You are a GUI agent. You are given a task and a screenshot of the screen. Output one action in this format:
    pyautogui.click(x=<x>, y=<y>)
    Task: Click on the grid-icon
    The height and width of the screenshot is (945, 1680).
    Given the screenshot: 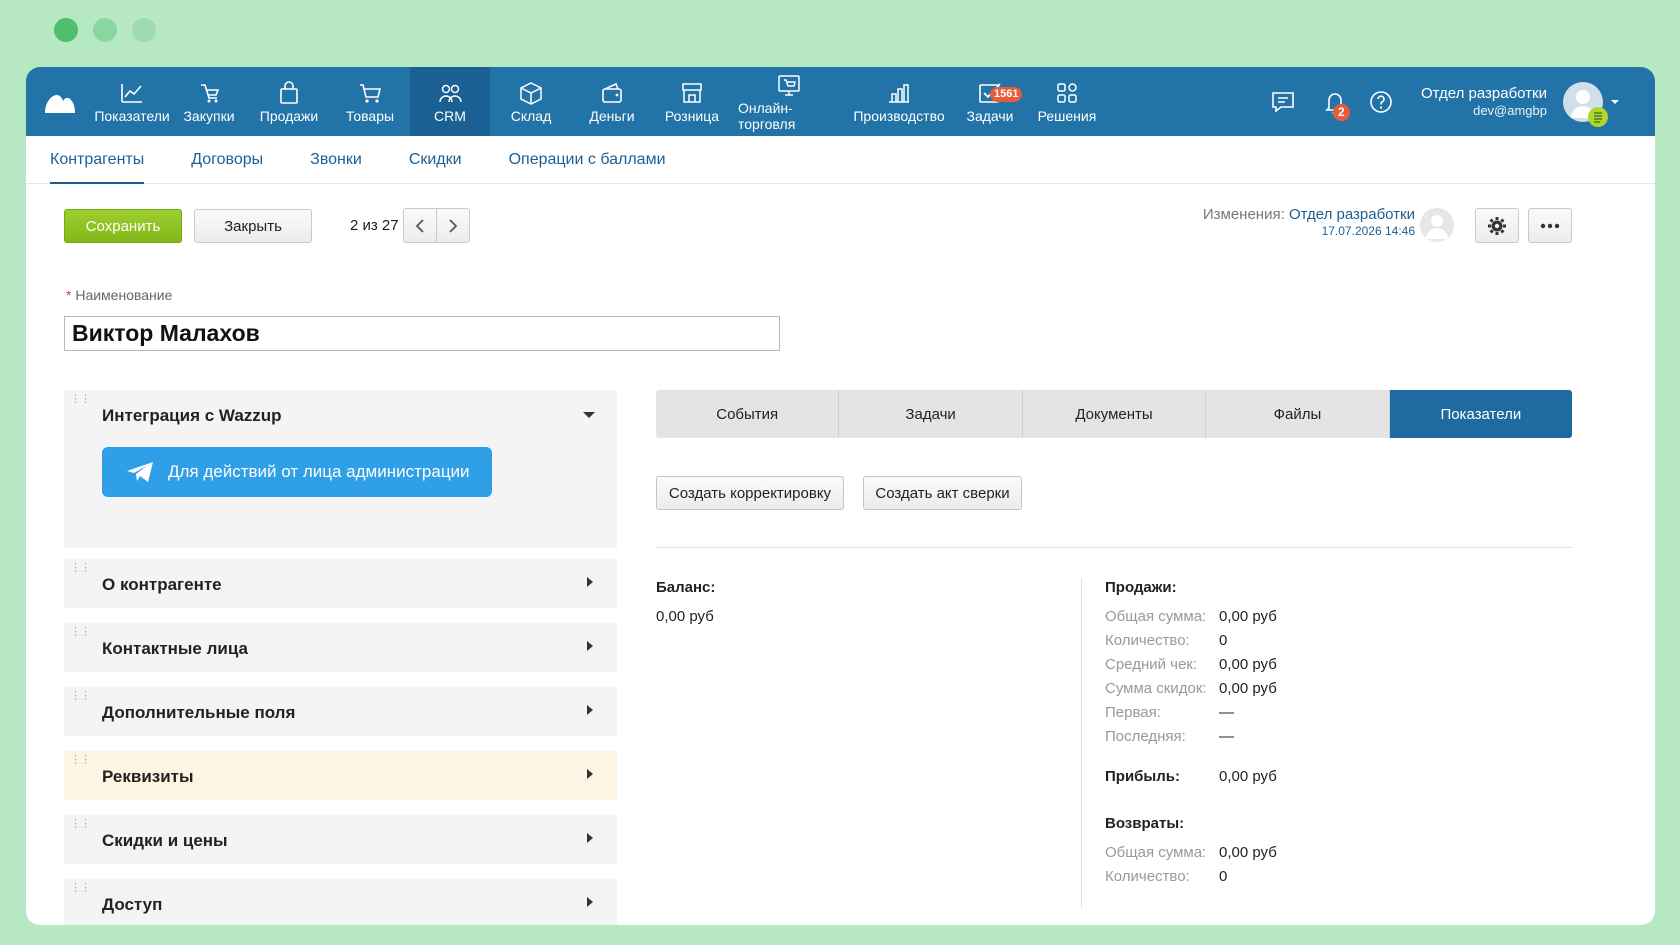 What is the action you would take?
    pyautogui.click(x=1067, y=92)
    